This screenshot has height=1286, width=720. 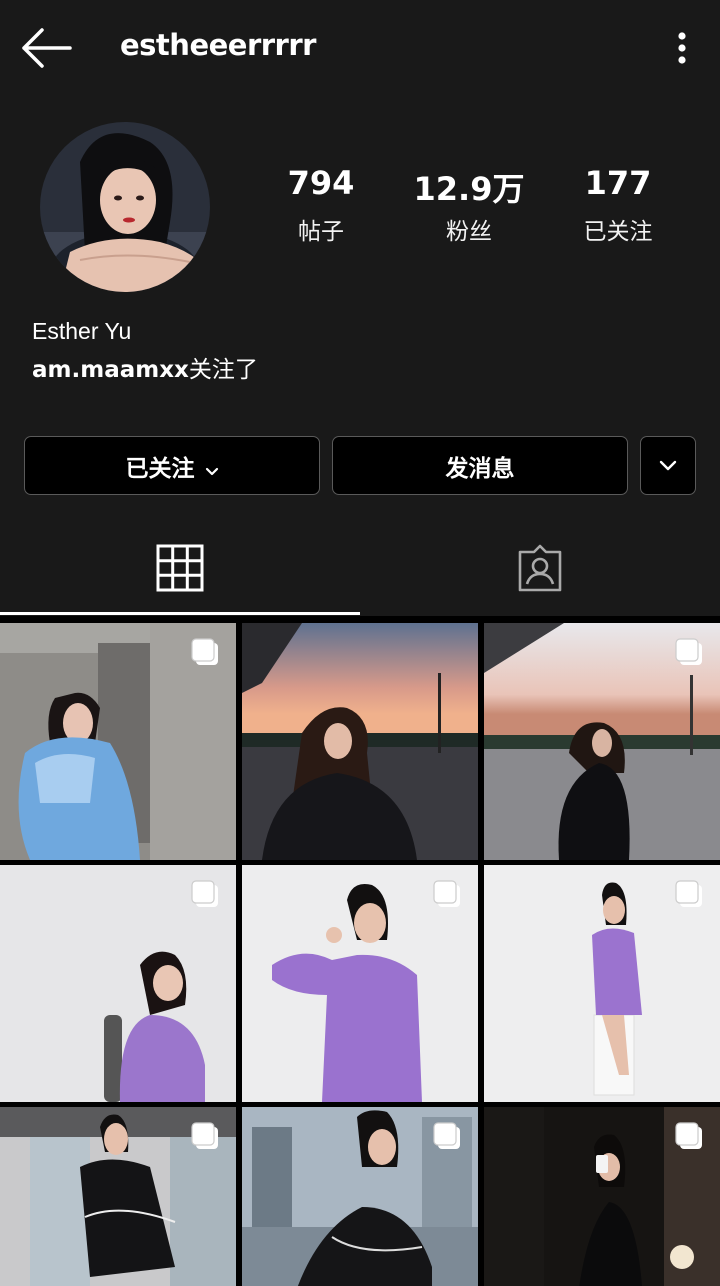 I want to click on avatar, so click(x=125, y=207).